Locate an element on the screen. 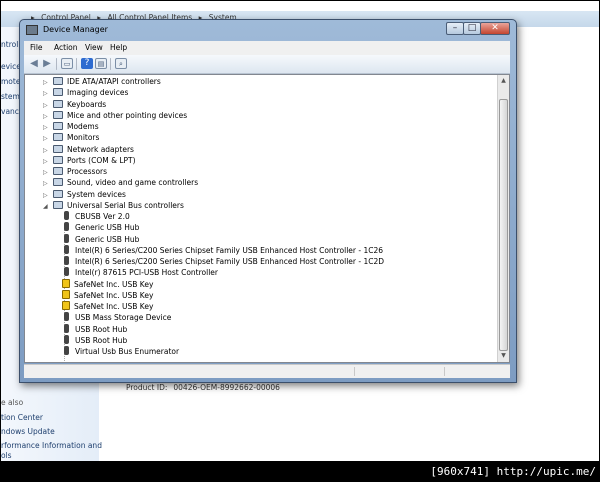  tree-item-label: CBUSB Ver 2.0 is located at coordinates (102, 216).